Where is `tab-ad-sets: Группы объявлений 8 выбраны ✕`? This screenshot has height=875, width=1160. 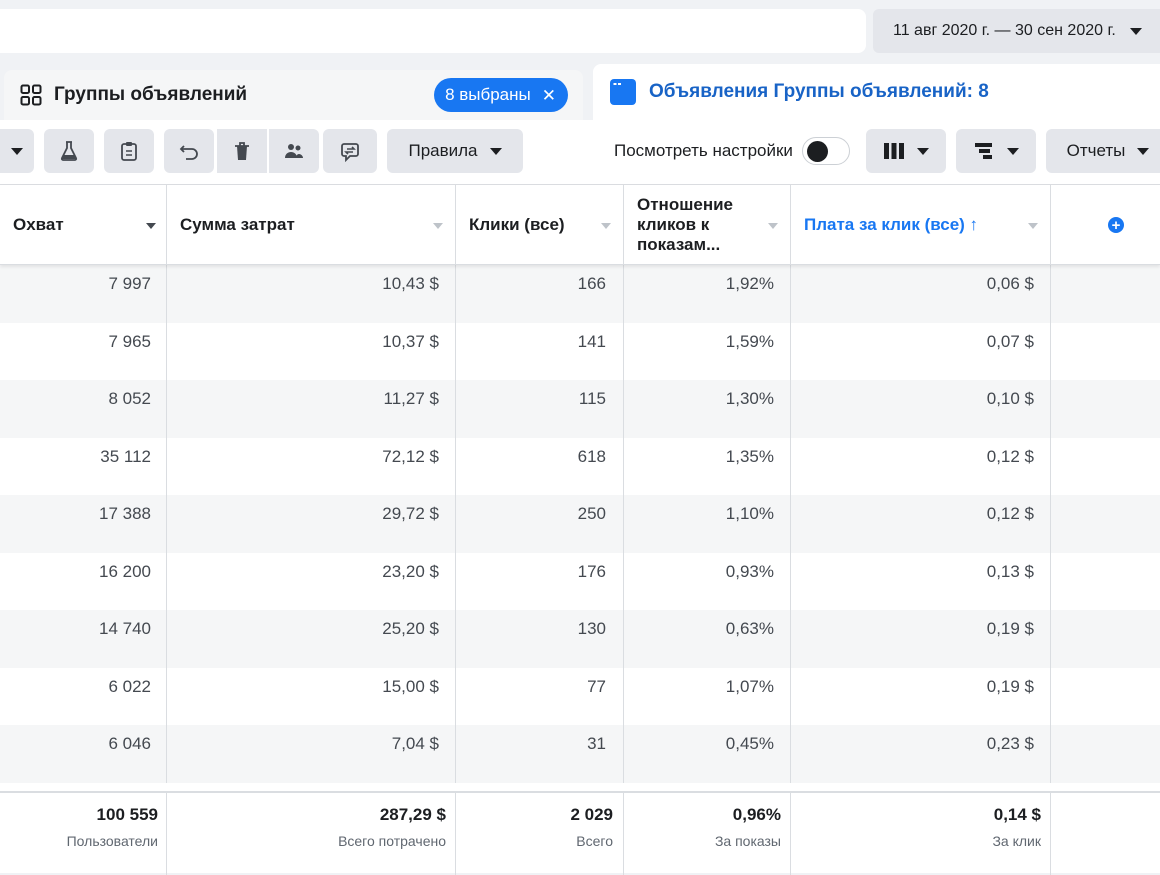
tab-ad-sets: Группы объявлений 8 выбраны ✕ is located at coordinates (293, 95).